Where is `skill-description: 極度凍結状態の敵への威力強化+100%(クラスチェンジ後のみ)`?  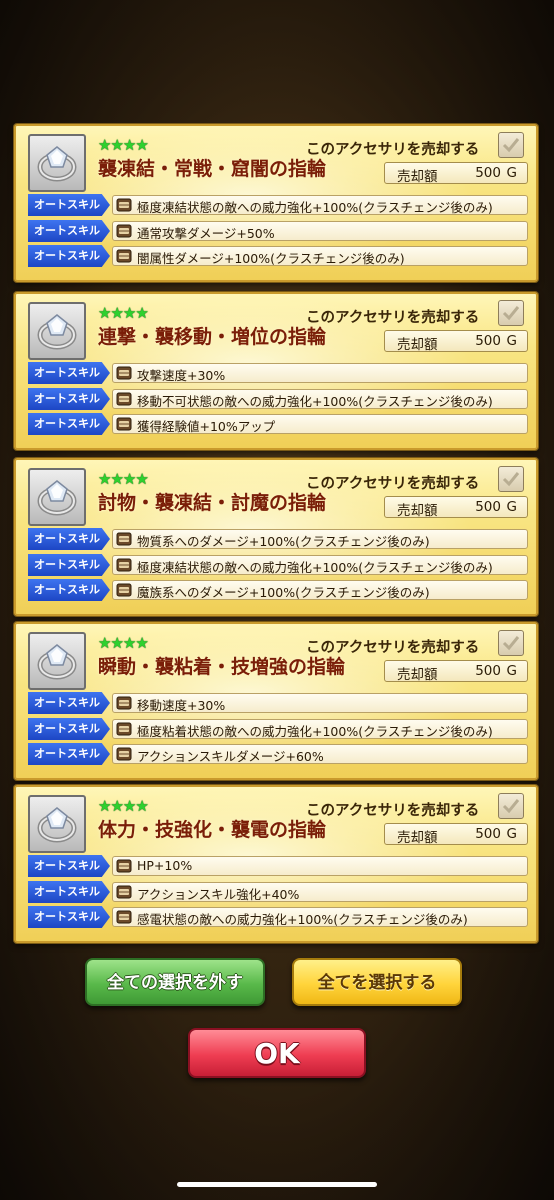 skill-description: 極度凍結状態の敵への威力強化+100%(クラスチェンジ後のみ) is located at coordinates (315, 567).